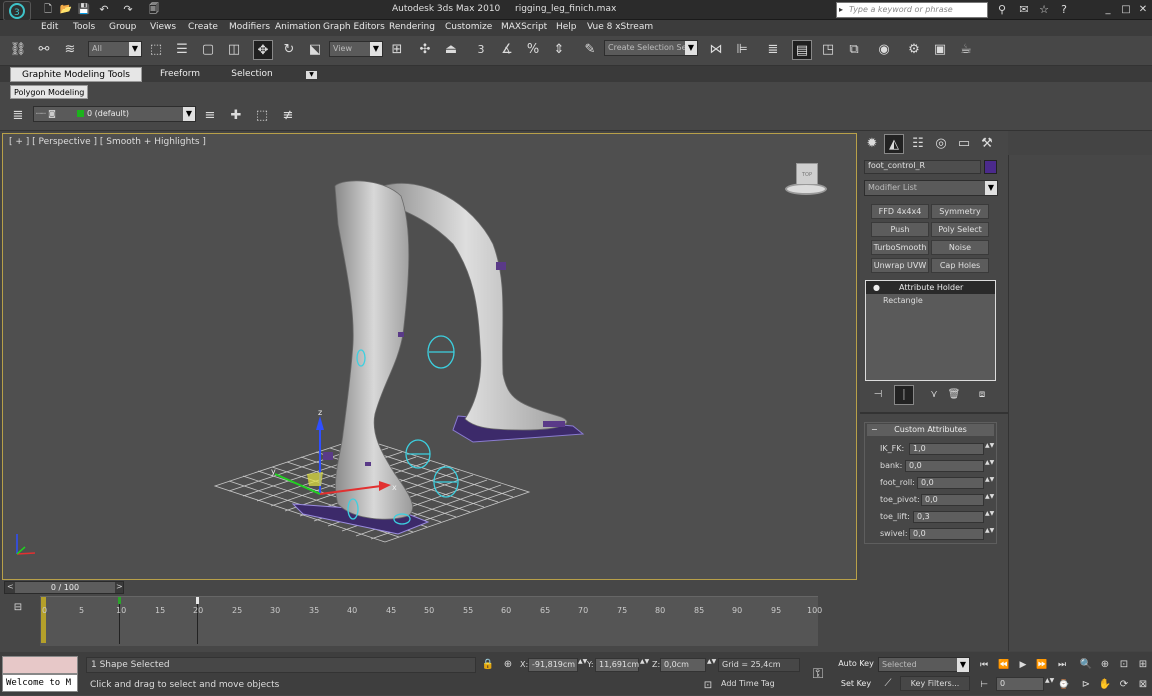 This screenshot has width=1152, height=696. Describe the element at coordinates (644, 665) in the screenshot. I see `y-spinner: ▲▼` at that location.